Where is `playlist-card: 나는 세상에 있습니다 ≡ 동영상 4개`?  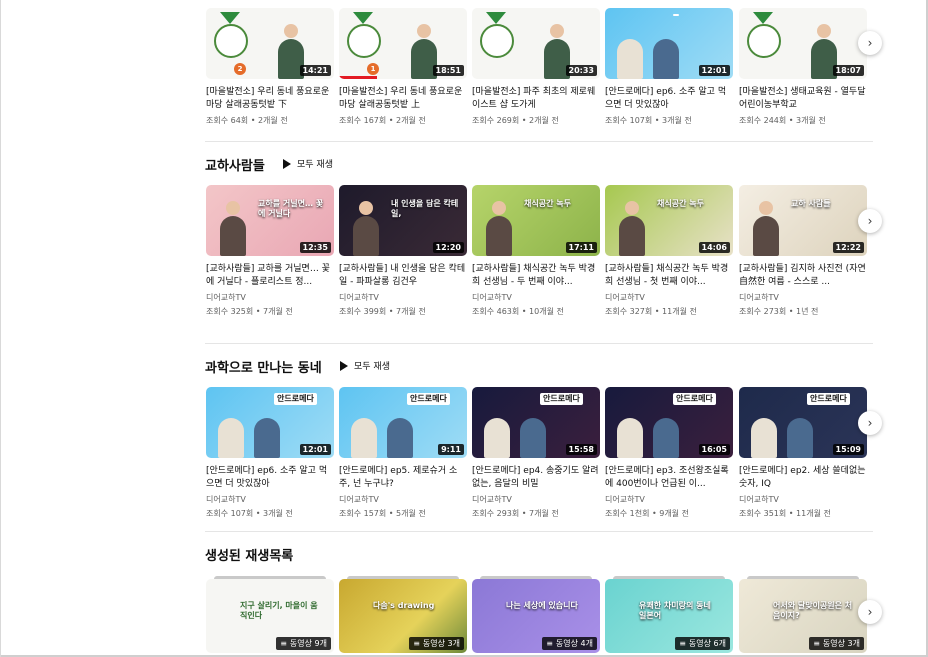 playlist-card: 나는 세상에 있습니다 ≡ 동영상 4개 is located at coordinates (536, 614).